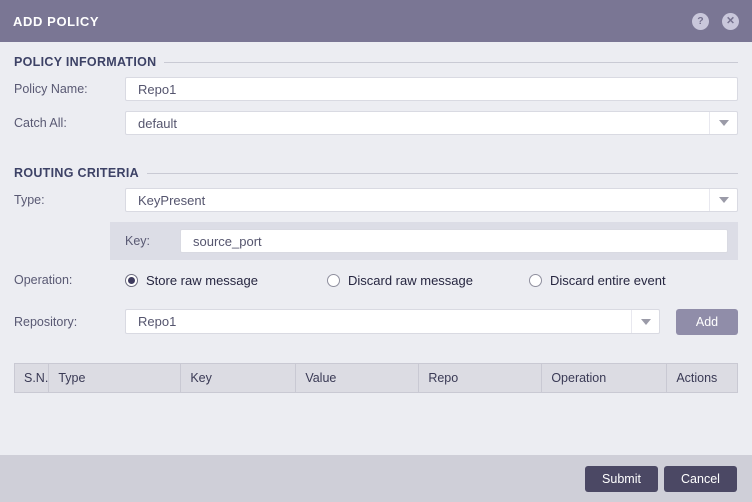 This screenshot has width=752, height=502. I want to click on key-subpanel: Key:, so click(424, 241).